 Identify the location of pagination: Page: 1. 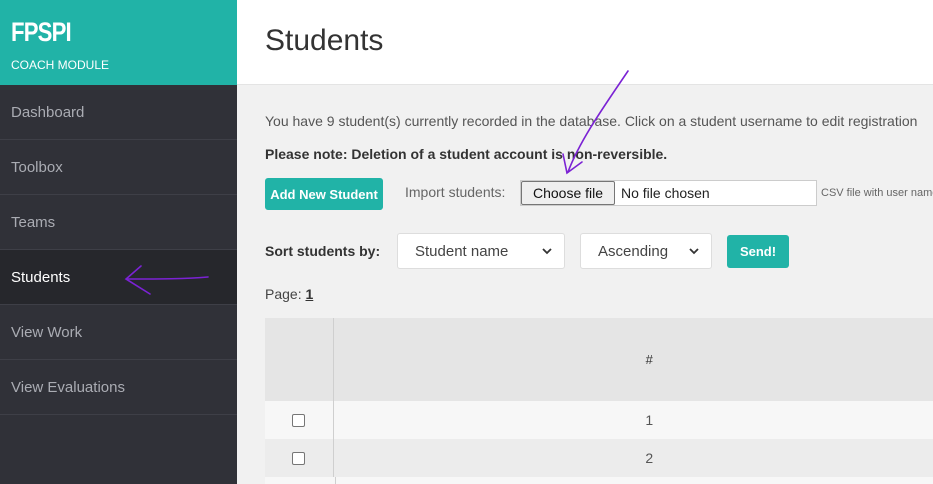
(289, 294).